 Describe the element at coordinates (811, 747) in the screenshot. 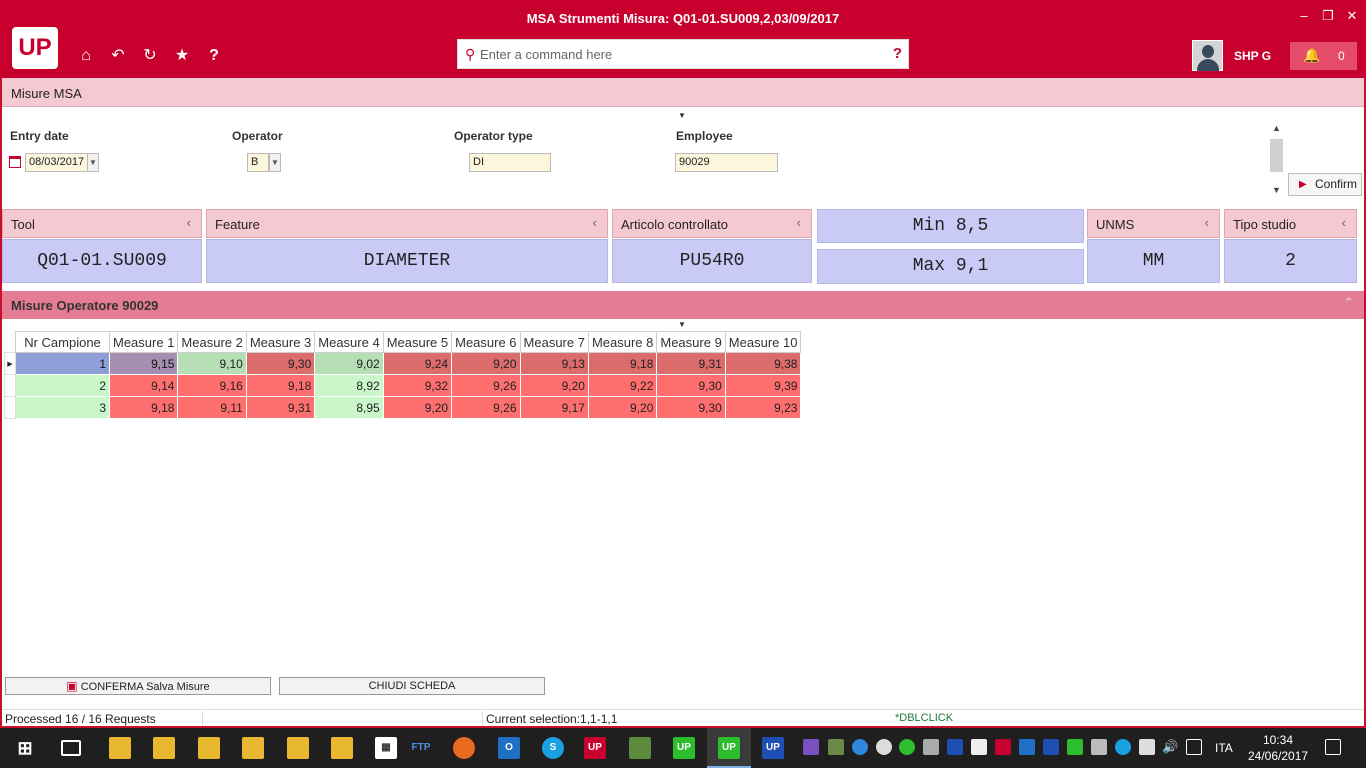

I see `onenote-tray-icon` at that location.